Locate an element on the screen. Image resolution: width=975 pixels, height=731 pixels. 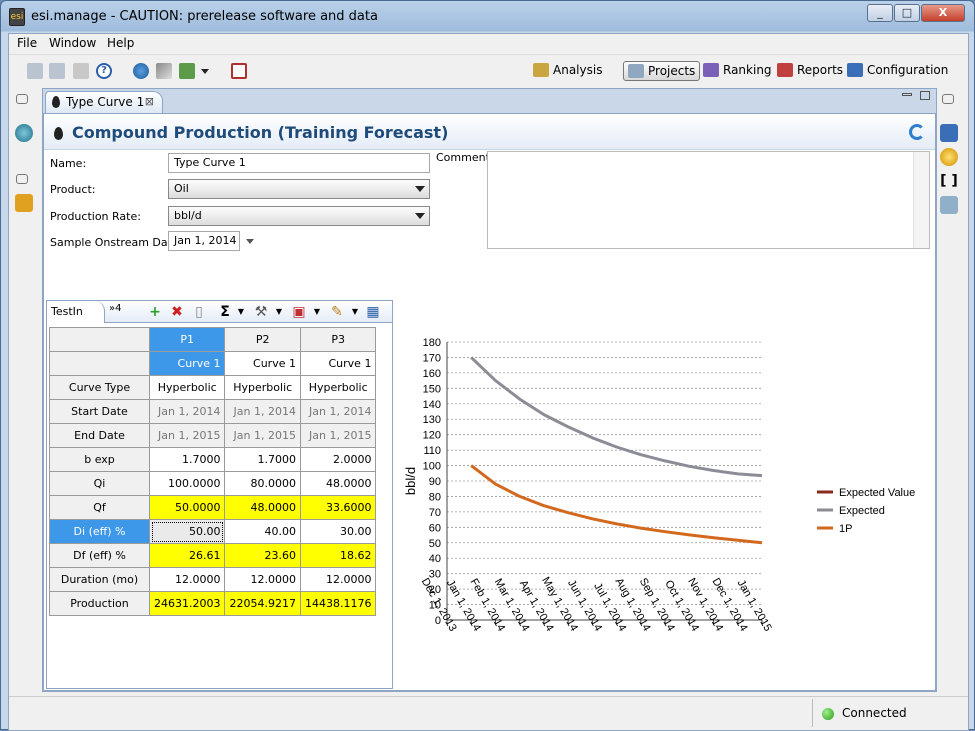
comment-scrollbar is located at coordinates (921, 200).